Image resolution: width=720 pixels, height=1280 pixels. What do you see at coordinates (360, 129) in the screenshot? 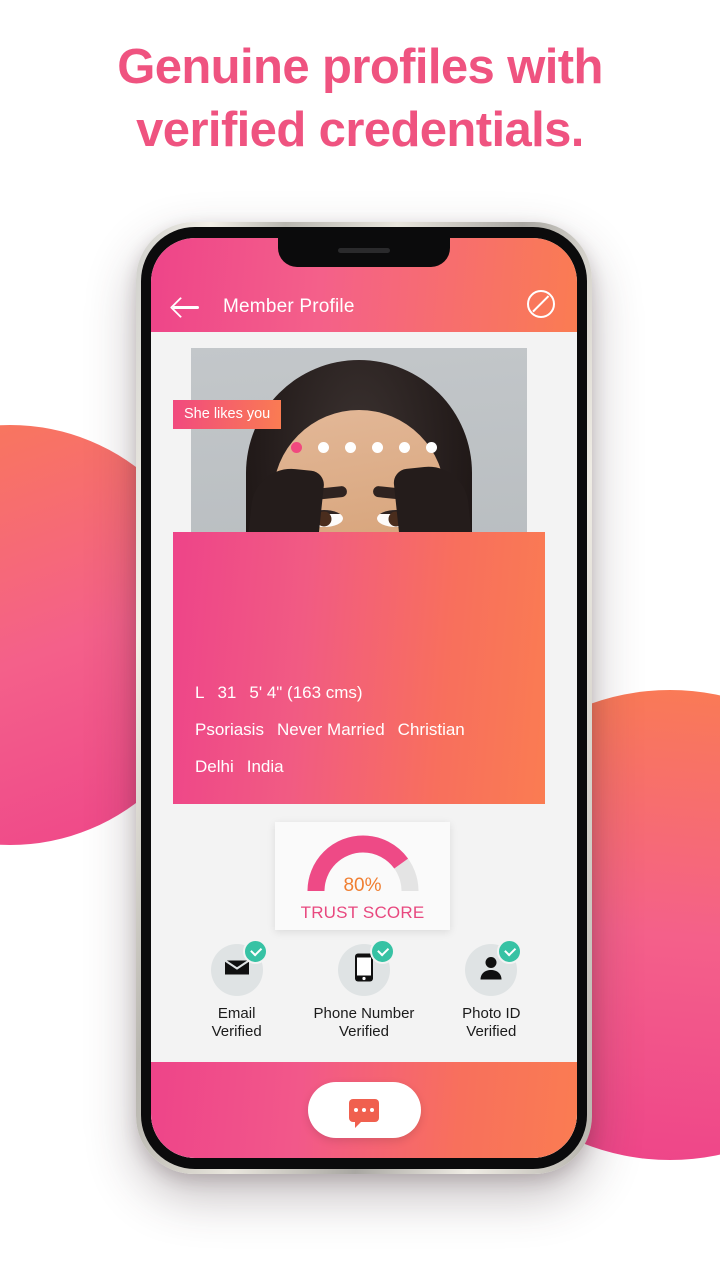
I see `headline-line-2: verified credentials.` at bounding box center [360, 129].